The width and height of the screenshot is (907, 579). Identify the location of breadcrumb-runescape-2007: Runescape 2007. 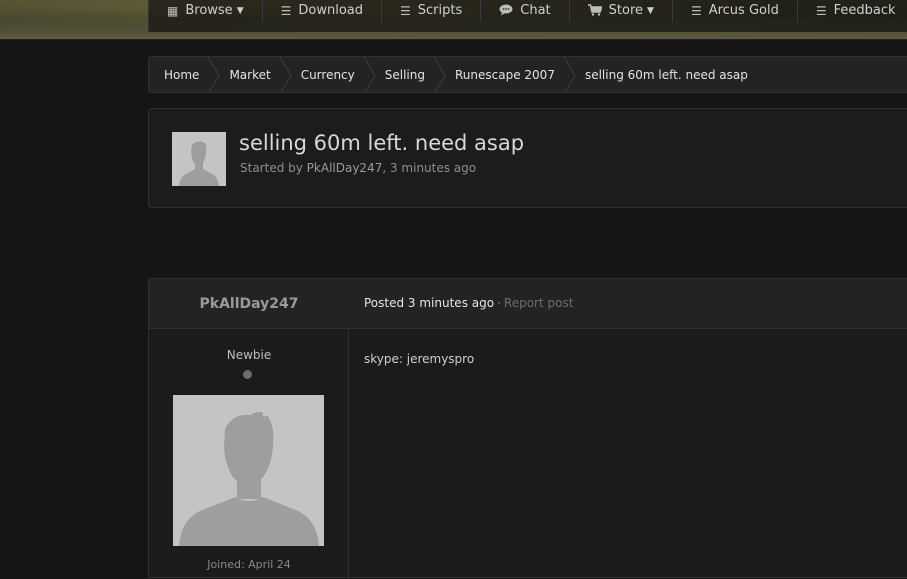
(508, 74).